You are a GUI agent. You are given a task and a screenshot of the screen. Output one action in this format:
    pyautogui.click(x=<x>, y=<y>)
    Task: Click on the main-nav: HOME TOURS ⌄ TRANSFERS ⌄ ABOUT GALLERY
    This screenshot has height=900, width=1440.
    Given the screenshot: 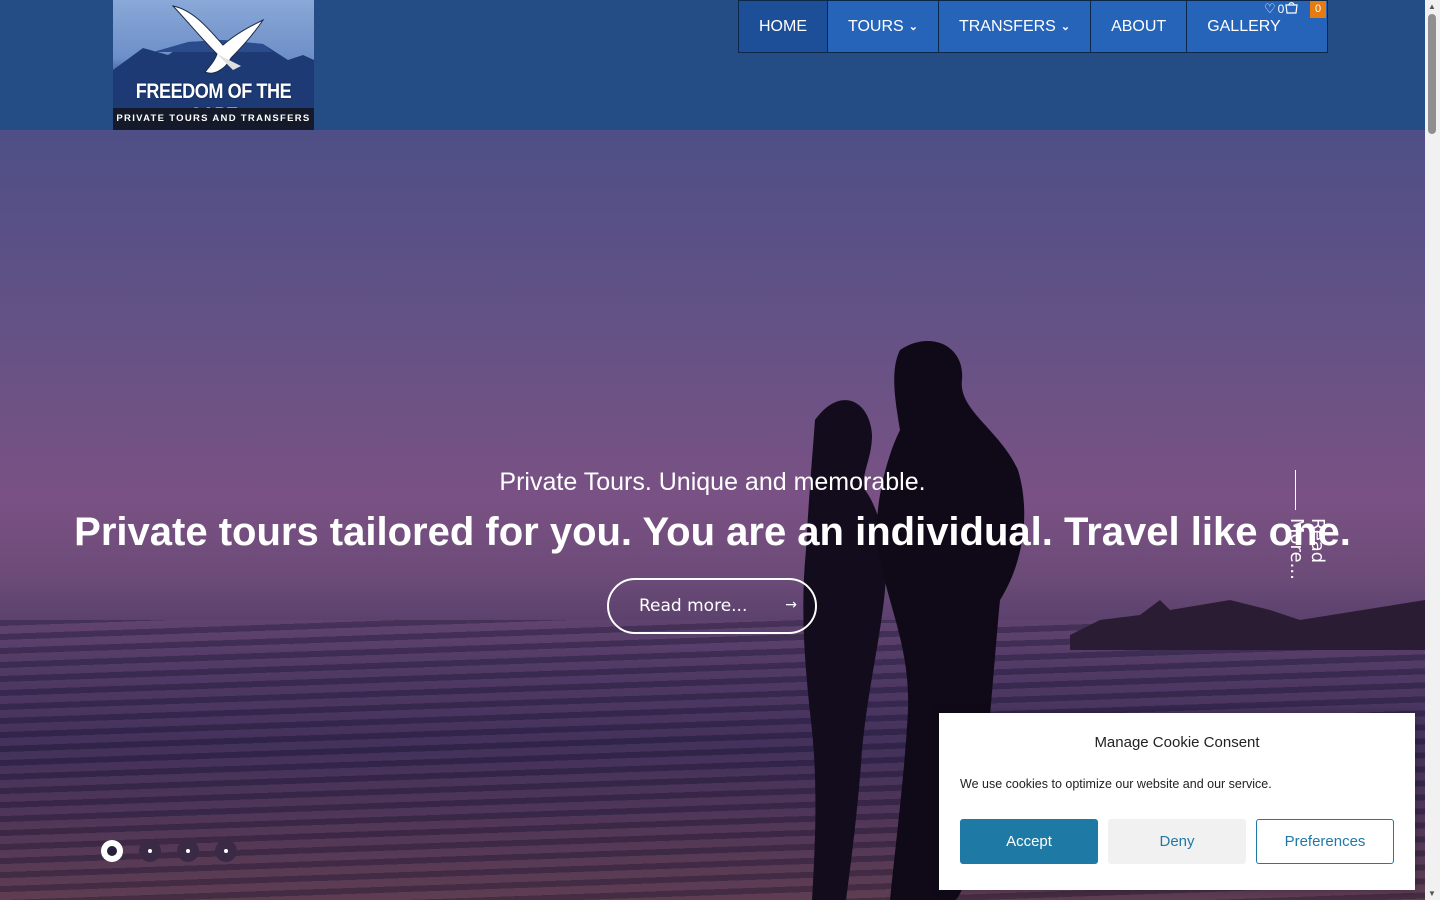 What is the action you would take?
    pyautogui.click(x=1033, y=26)
    